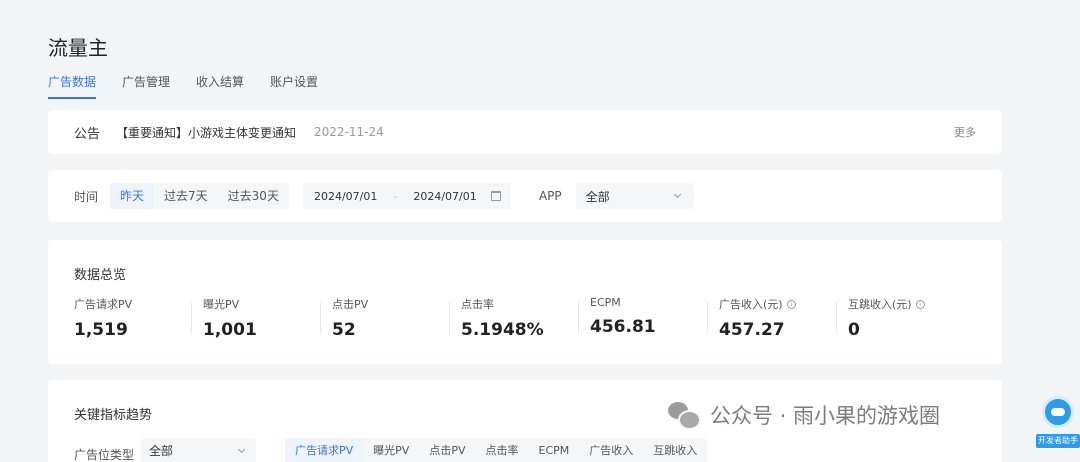 This screenshot has width=1080, height=462. I want to click on trend-tab-ecpm: ECPM, so click(554, 450).